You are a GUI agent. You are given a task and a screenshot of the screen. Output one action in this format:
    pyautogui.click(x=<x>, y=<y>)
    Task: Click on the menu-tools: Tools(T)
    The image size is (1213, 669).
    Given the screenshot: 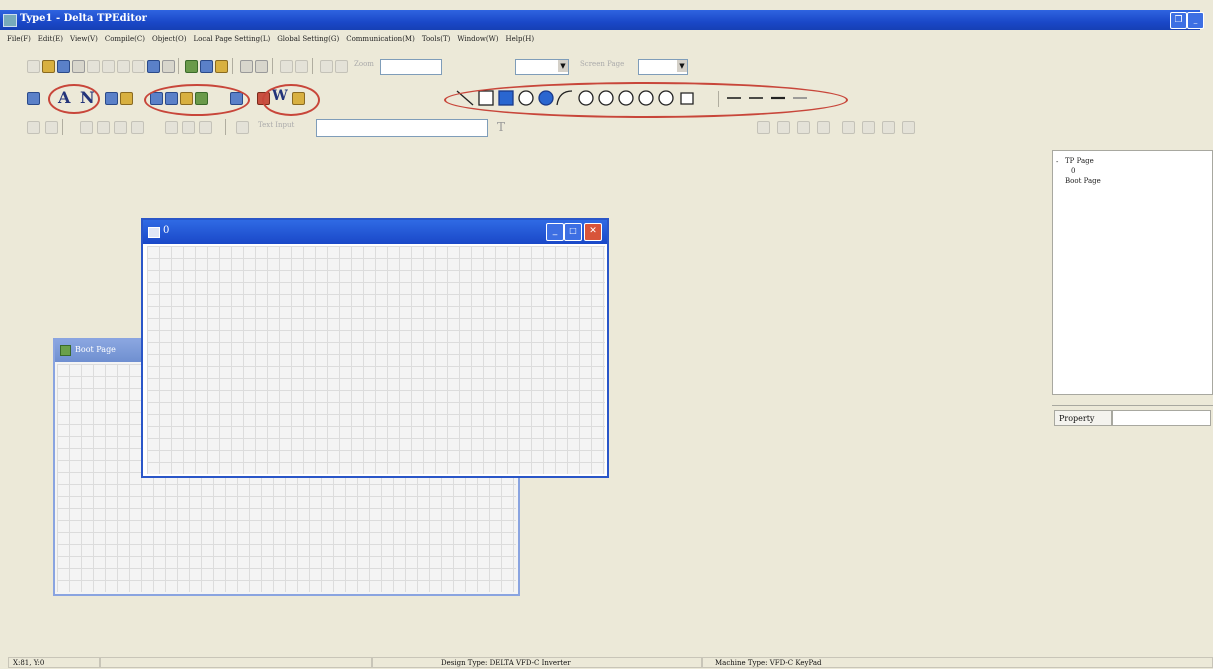 What is the action you would take?
    pyautogui.click(x=436, y=39)
    